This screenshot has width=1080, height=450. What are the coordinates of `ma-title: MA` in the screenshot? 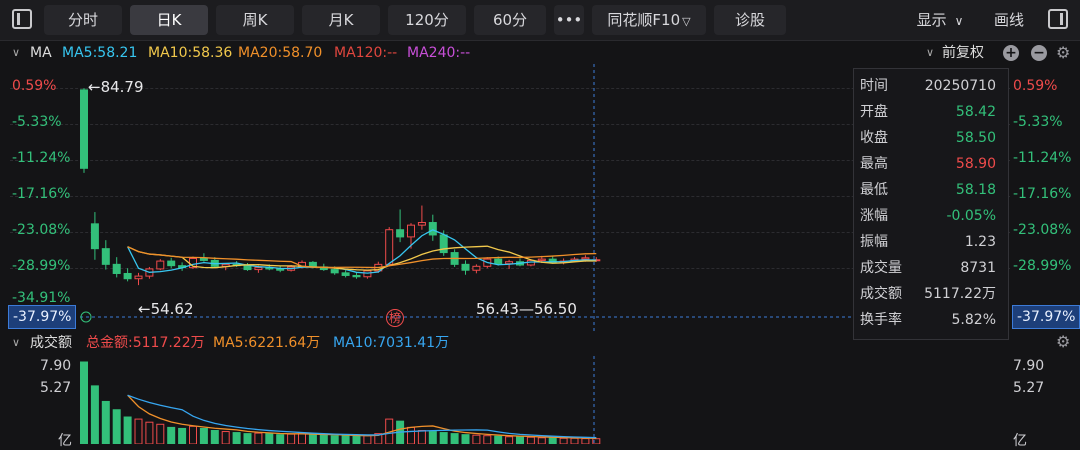 It's located at (41, 53).